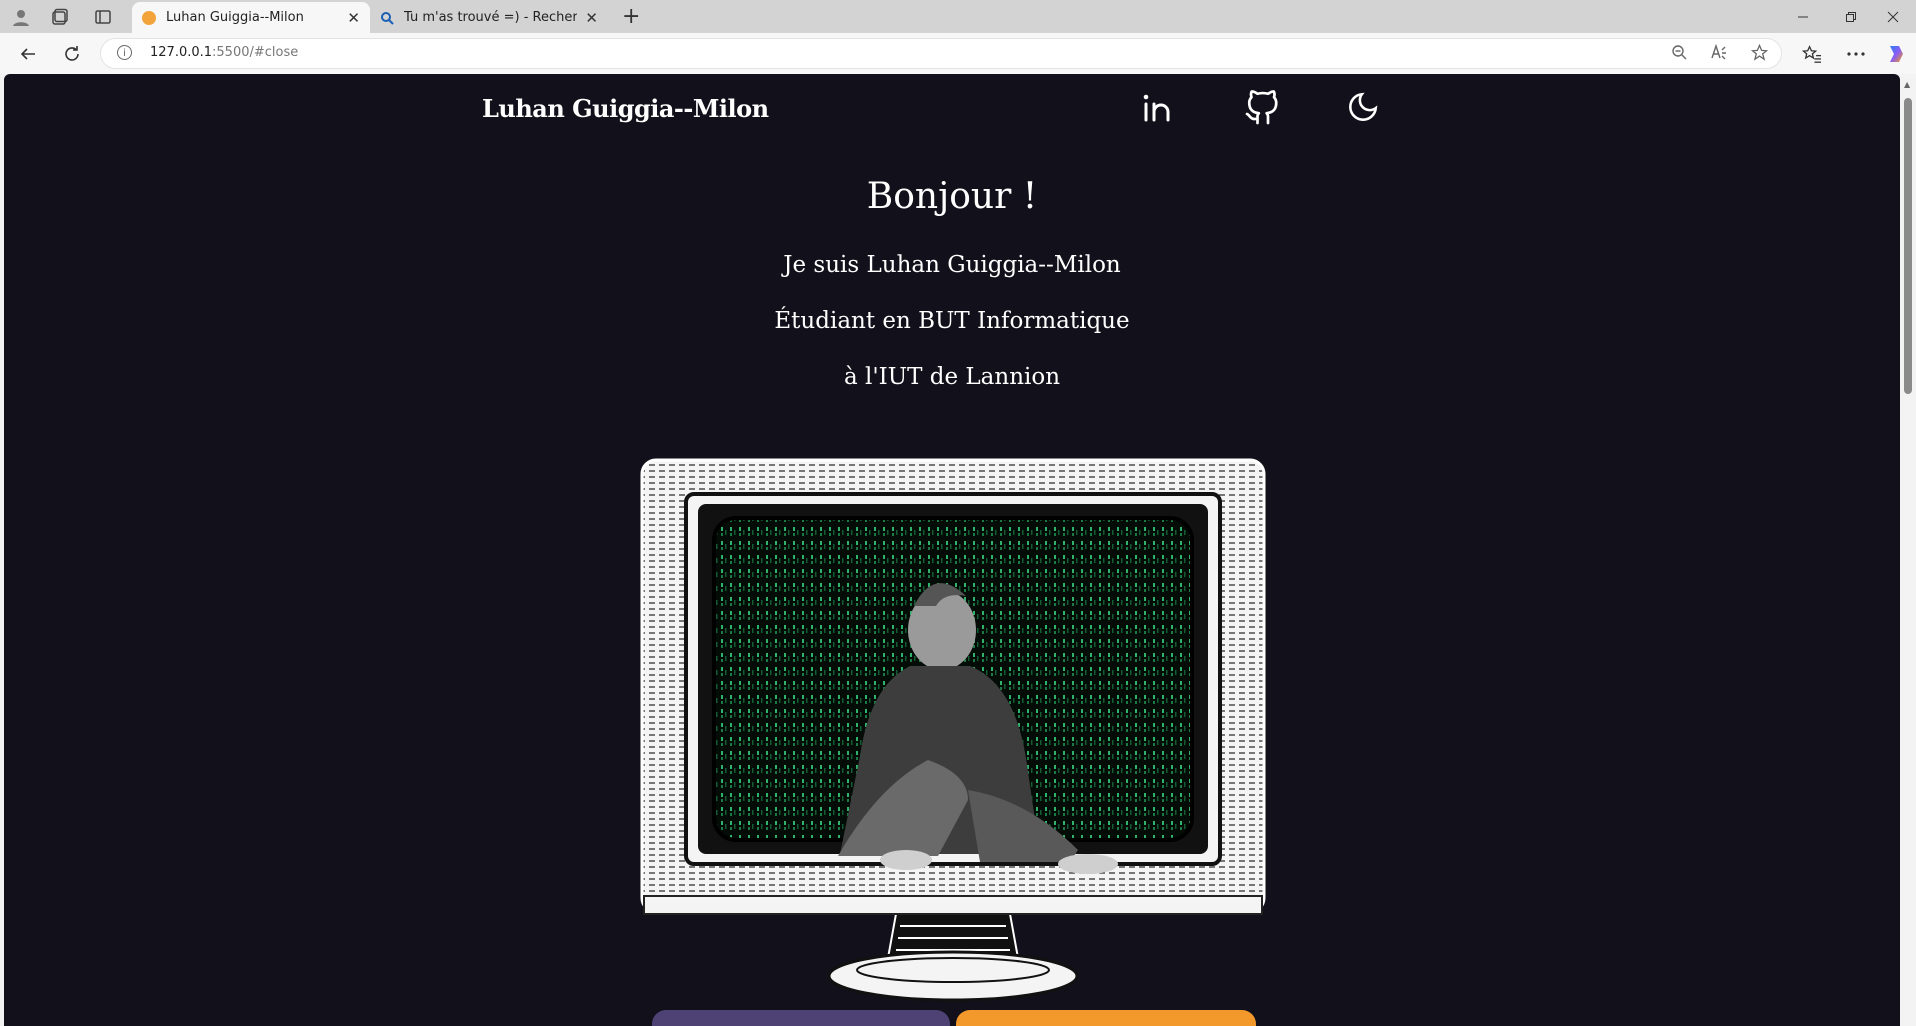 The image size is (1916, 1026). Describe the element at coordinates (625, 108) in the screenshot. I see `site-brand: Luhan Guiggia--Milon` at that location.